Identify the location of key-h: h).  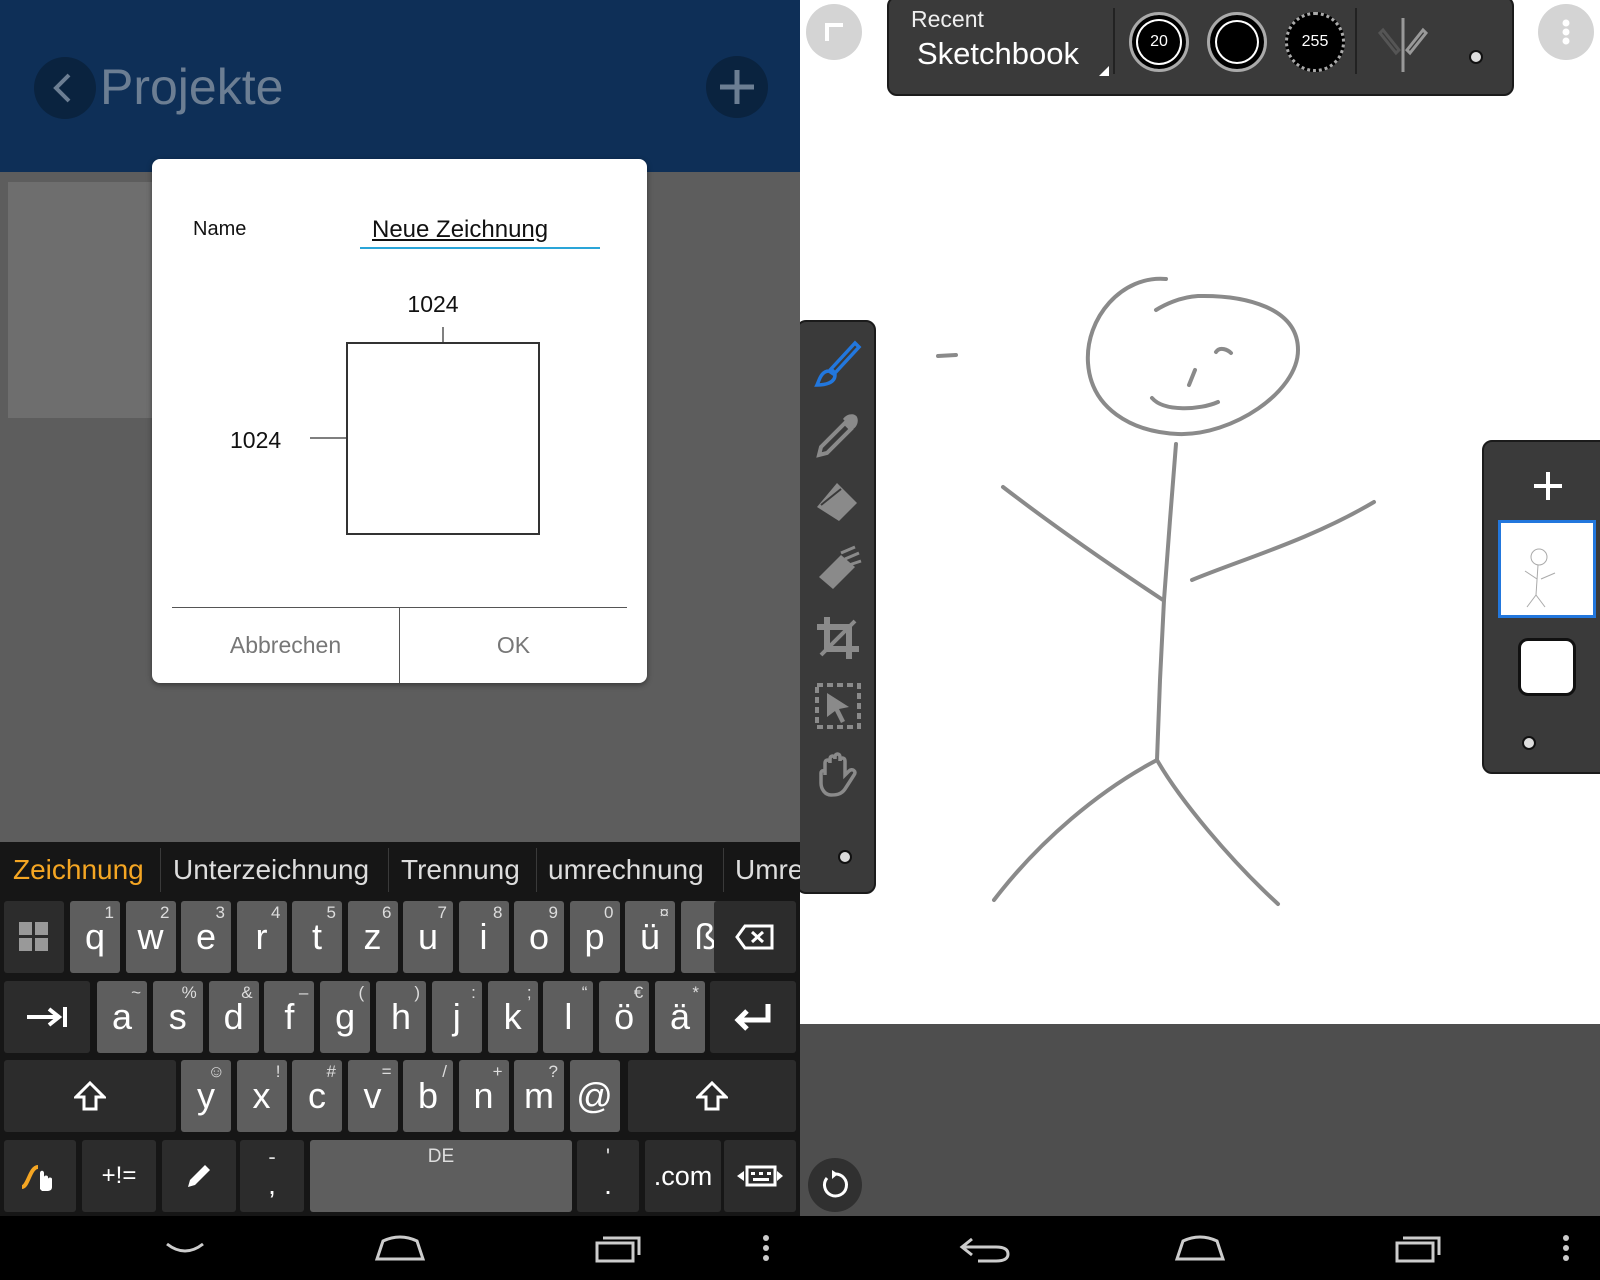
(401, 1017).